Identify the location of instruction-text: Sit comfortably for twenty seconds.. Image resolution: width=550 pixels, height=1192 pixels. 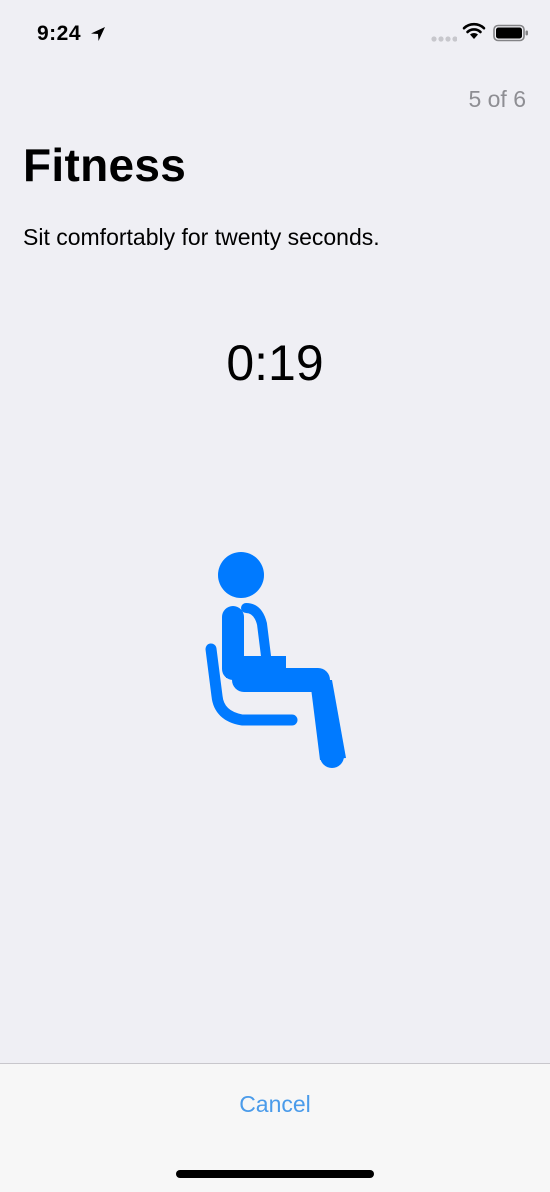
(201, 237).